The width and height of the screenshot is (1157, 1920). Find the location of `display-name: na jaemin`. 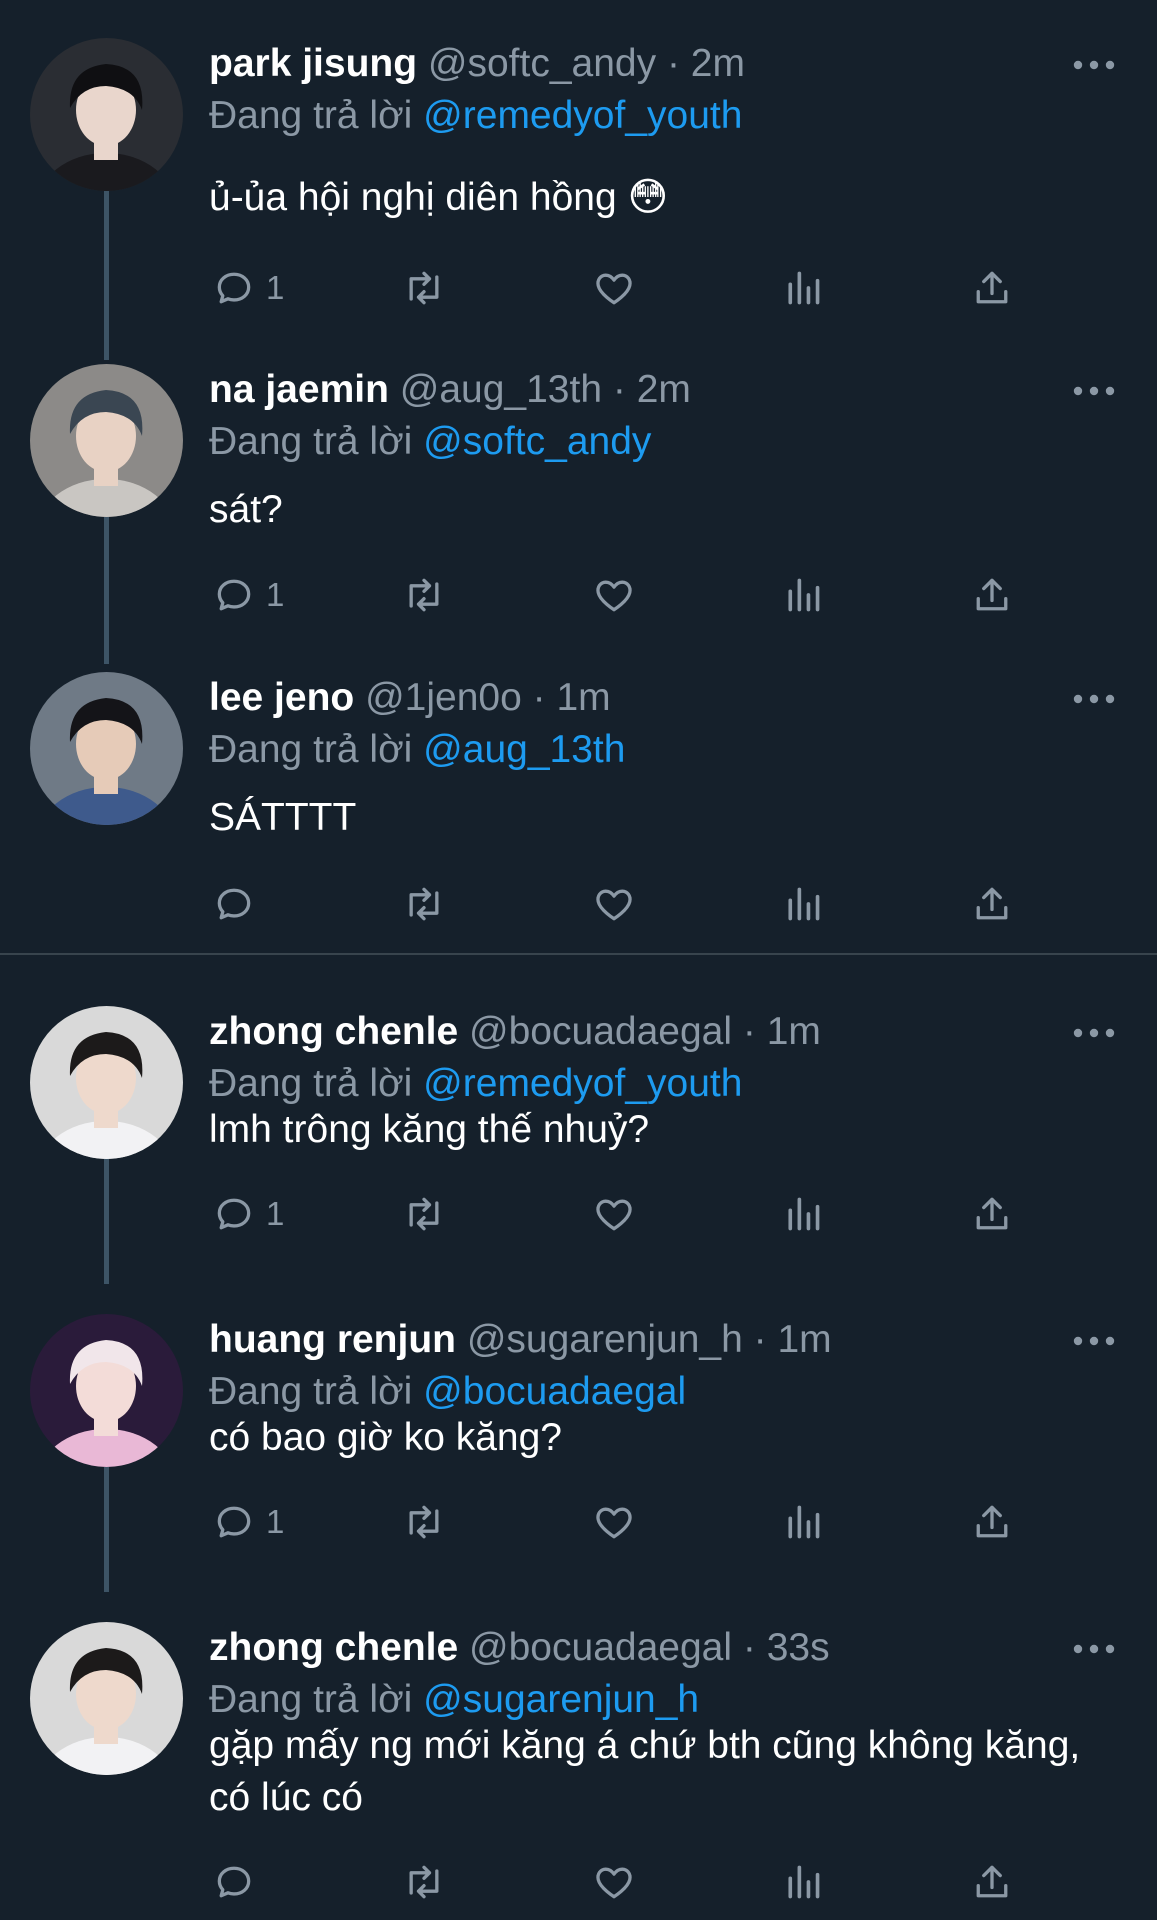

display-name: na jaemin is located at coordinates (299, 389).